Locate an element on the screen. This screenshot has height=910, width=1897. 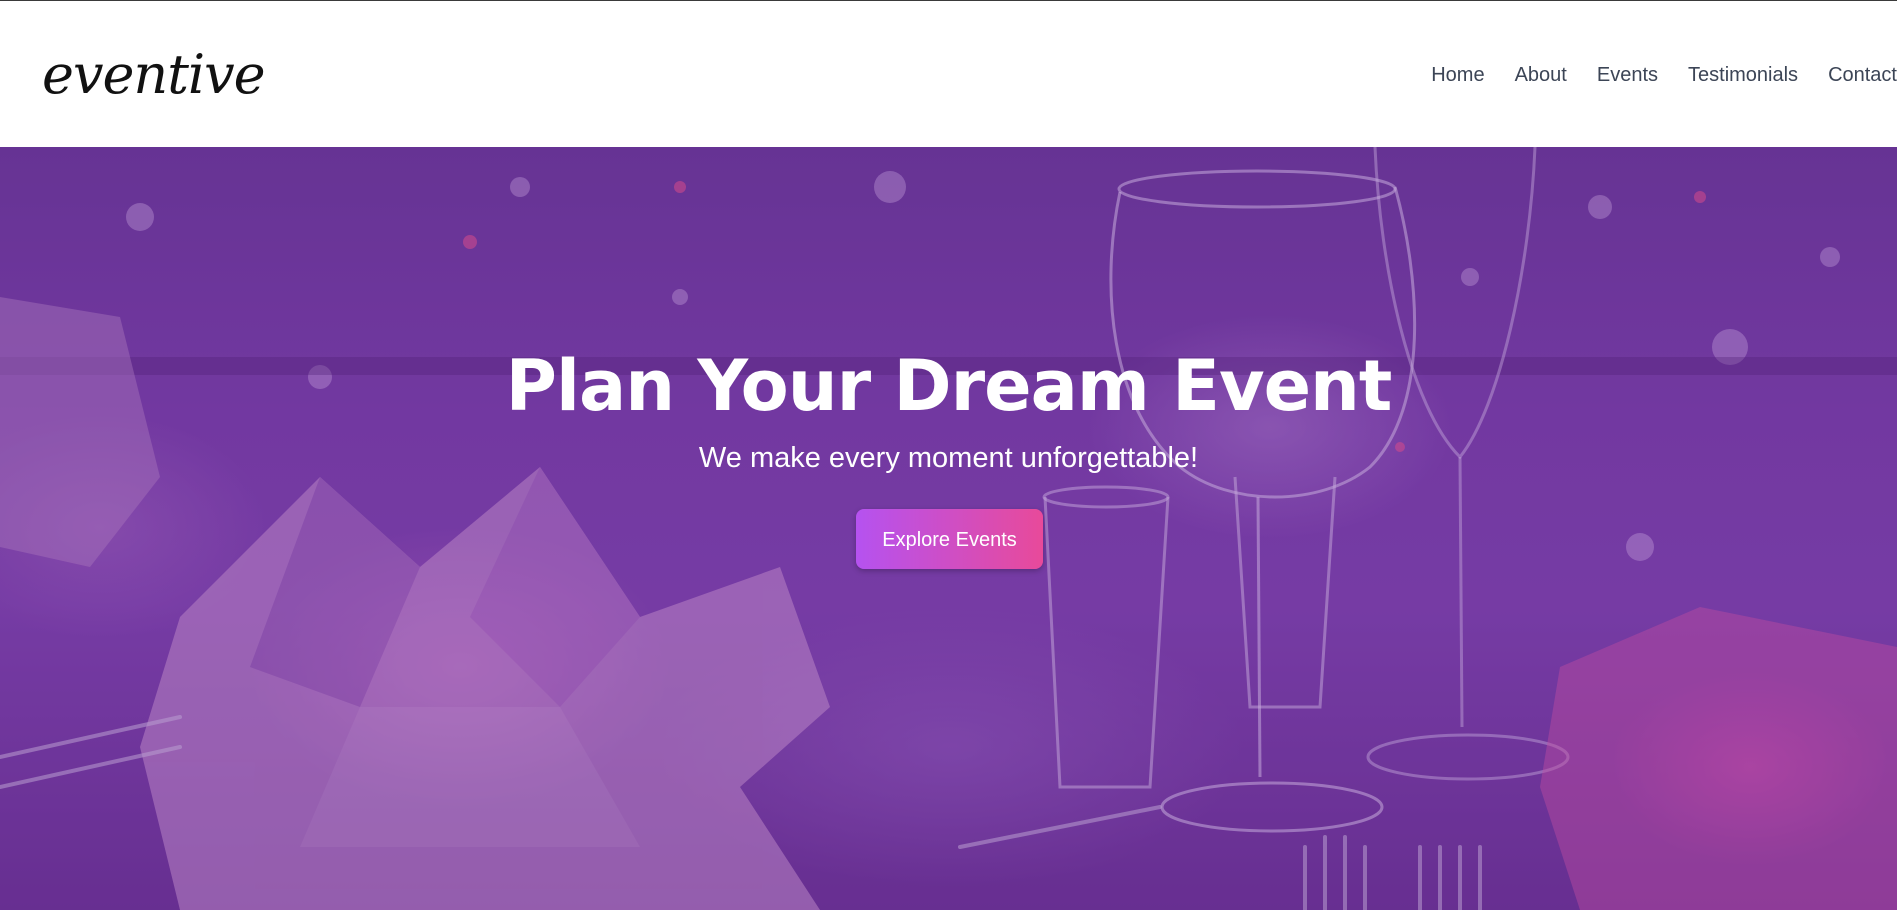
nav-about: About is located at coordinates (1541, 75).